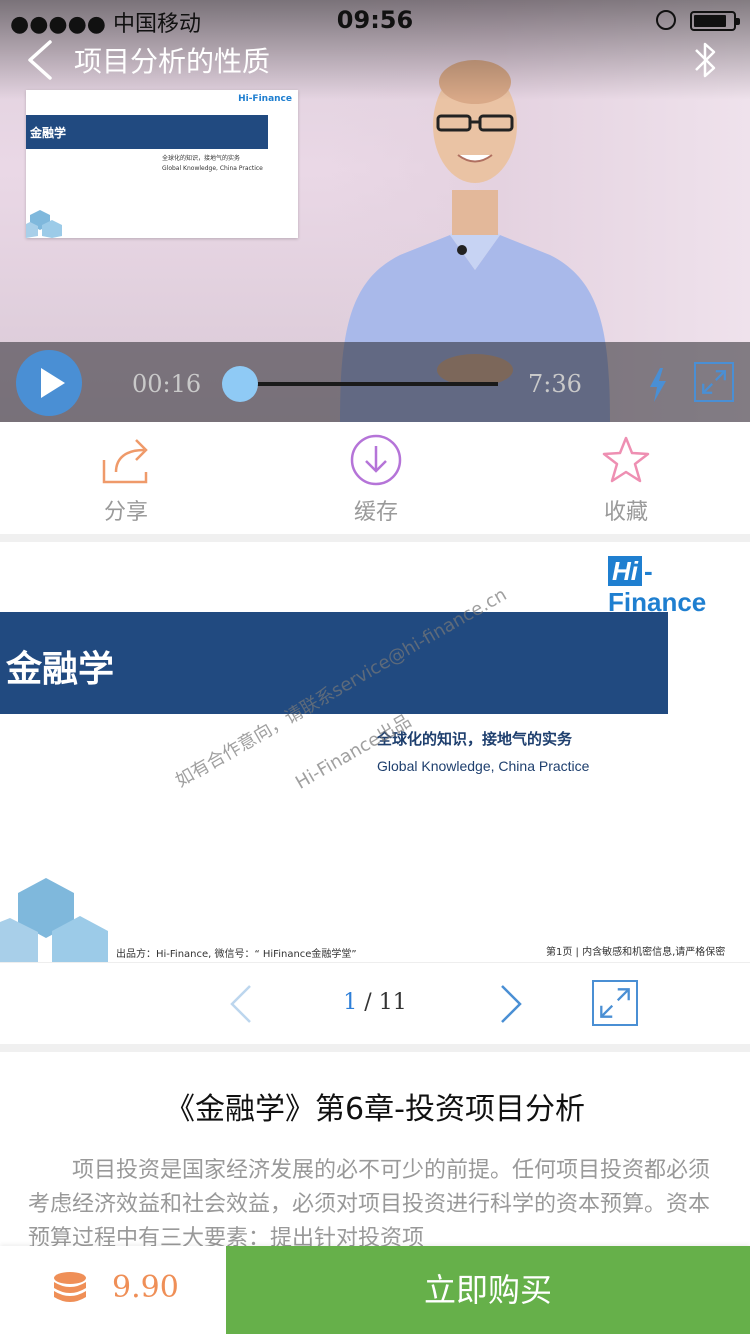 The image size is (750, 1334). I want to click on back-button, so click(42, 60).